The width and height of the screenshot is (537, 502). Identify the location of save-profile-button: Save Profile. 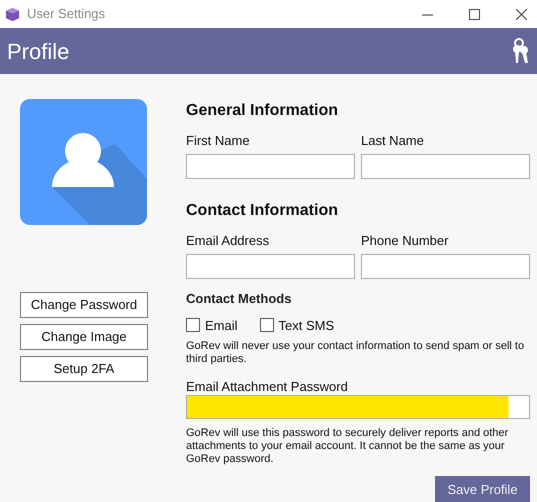
(482, 489).